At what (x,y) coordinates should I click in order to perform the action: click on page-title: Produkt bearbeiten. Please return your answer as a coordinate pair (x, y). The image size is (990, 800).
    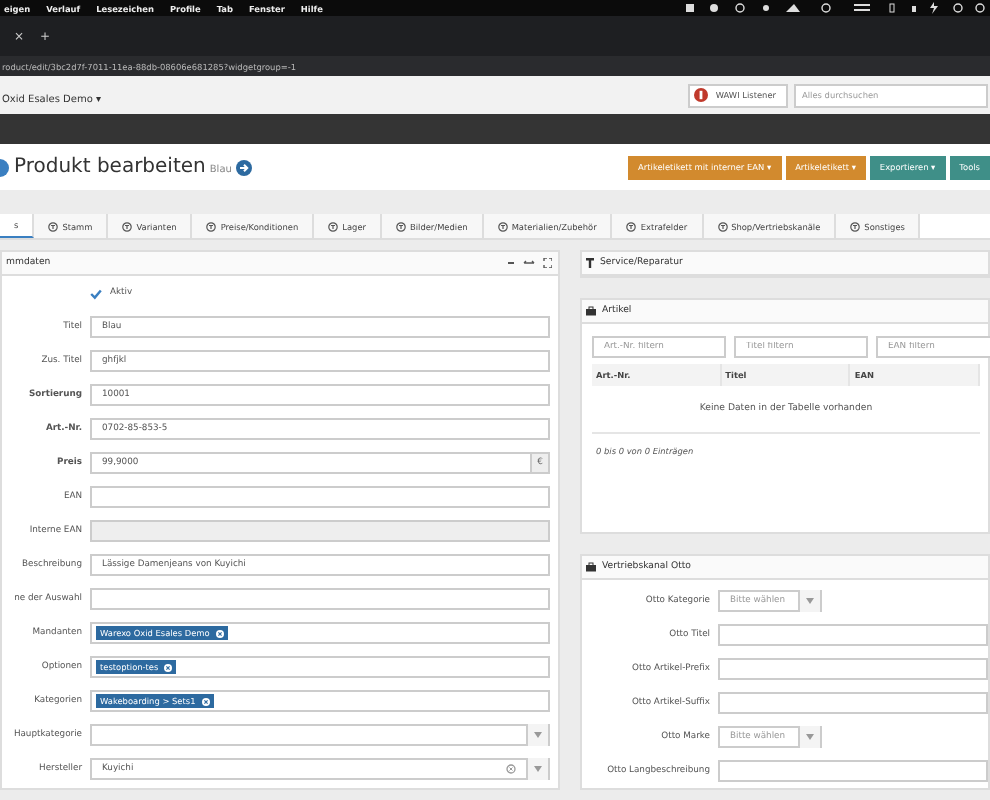
    Looking at the image, I should click on (110, 167).